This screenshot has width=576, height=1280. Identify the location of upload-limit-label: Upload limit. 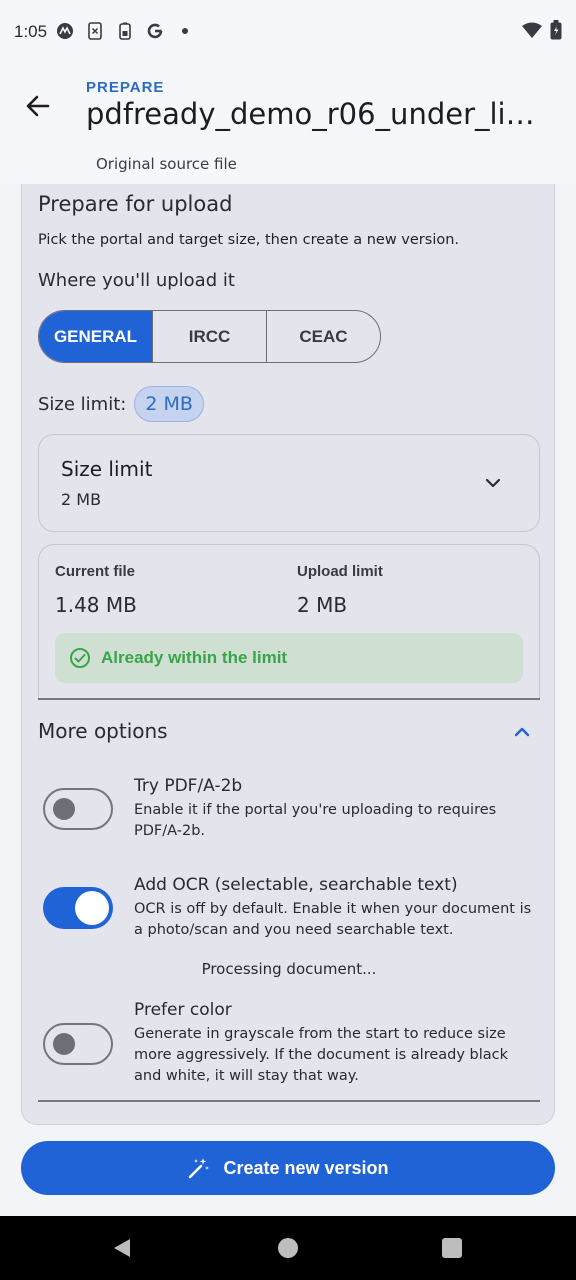
(340, 571).